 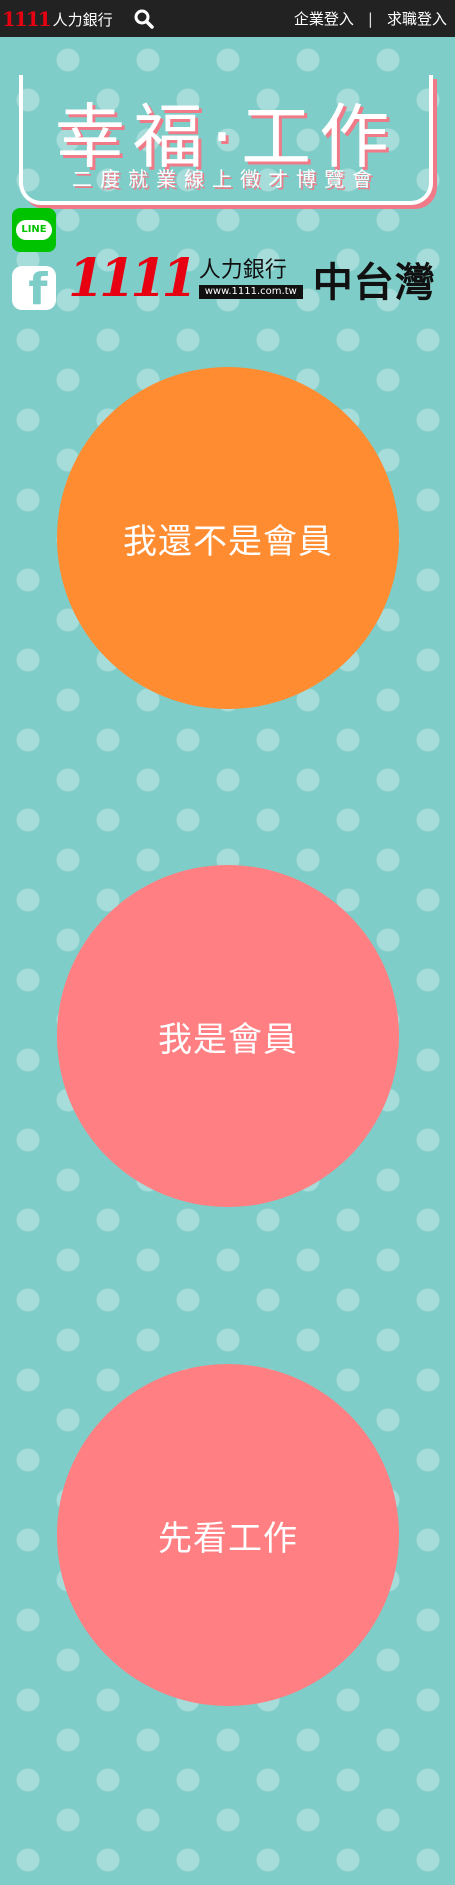 What do you see at coordinates (250, 292) in the screenshot?
I see `partner-url: www.1111.com.tw` at bounding box center [250, 292].